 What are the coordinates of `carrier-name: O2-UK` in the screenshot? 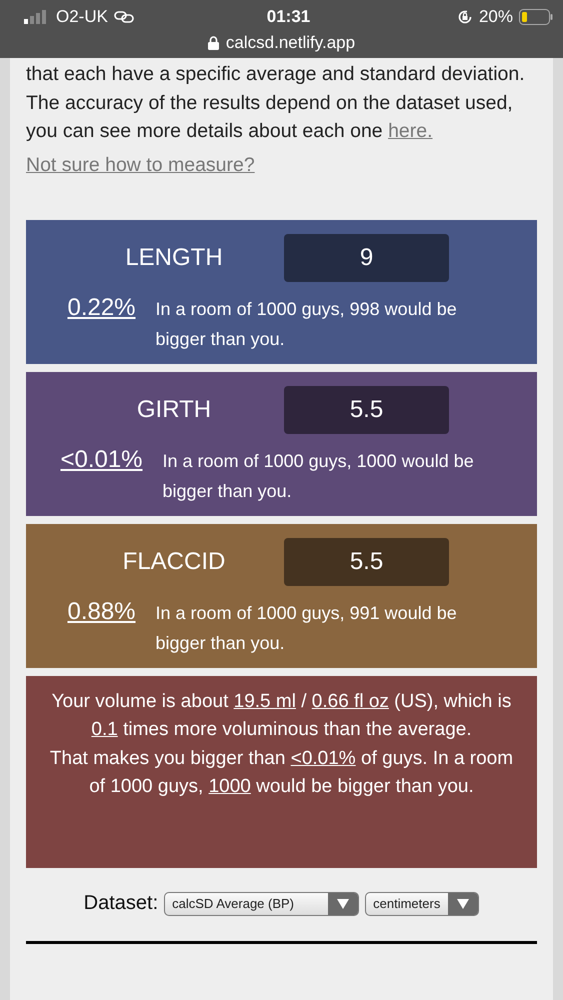 It's located at (82, 17).